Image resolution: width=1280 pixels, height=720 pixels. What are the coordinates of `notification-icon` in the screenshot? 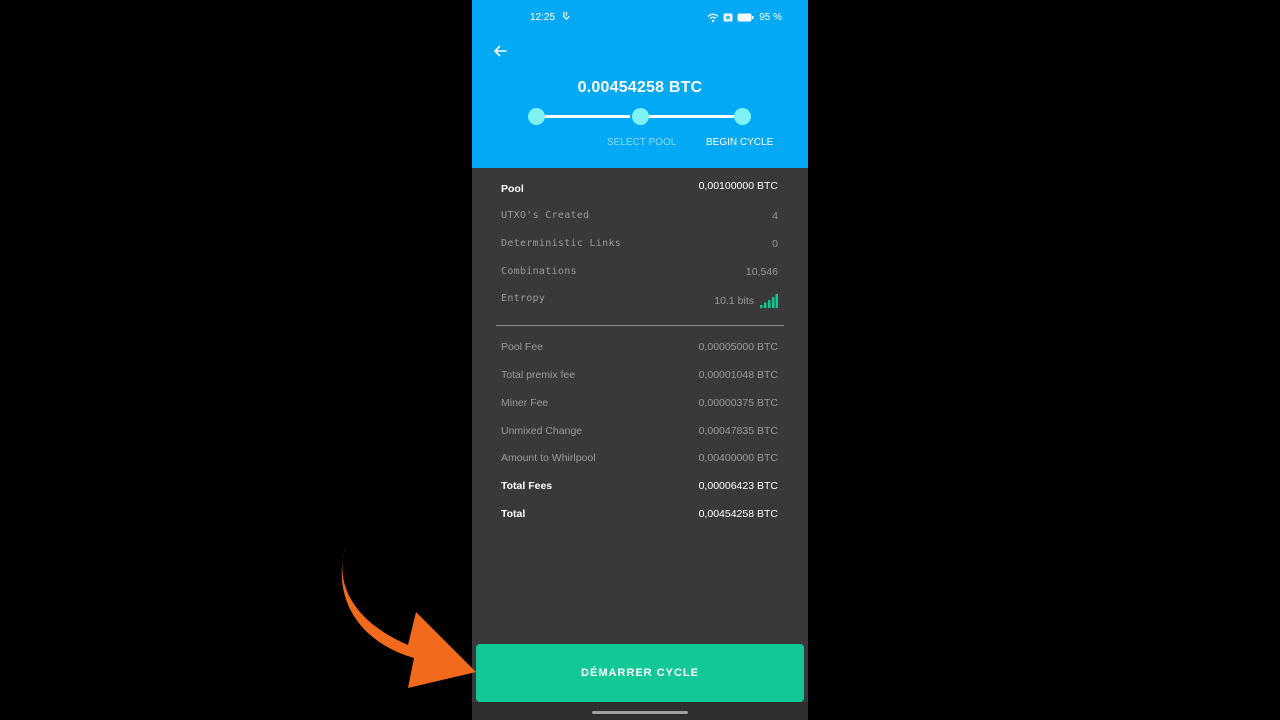 It's located at (566, 16).